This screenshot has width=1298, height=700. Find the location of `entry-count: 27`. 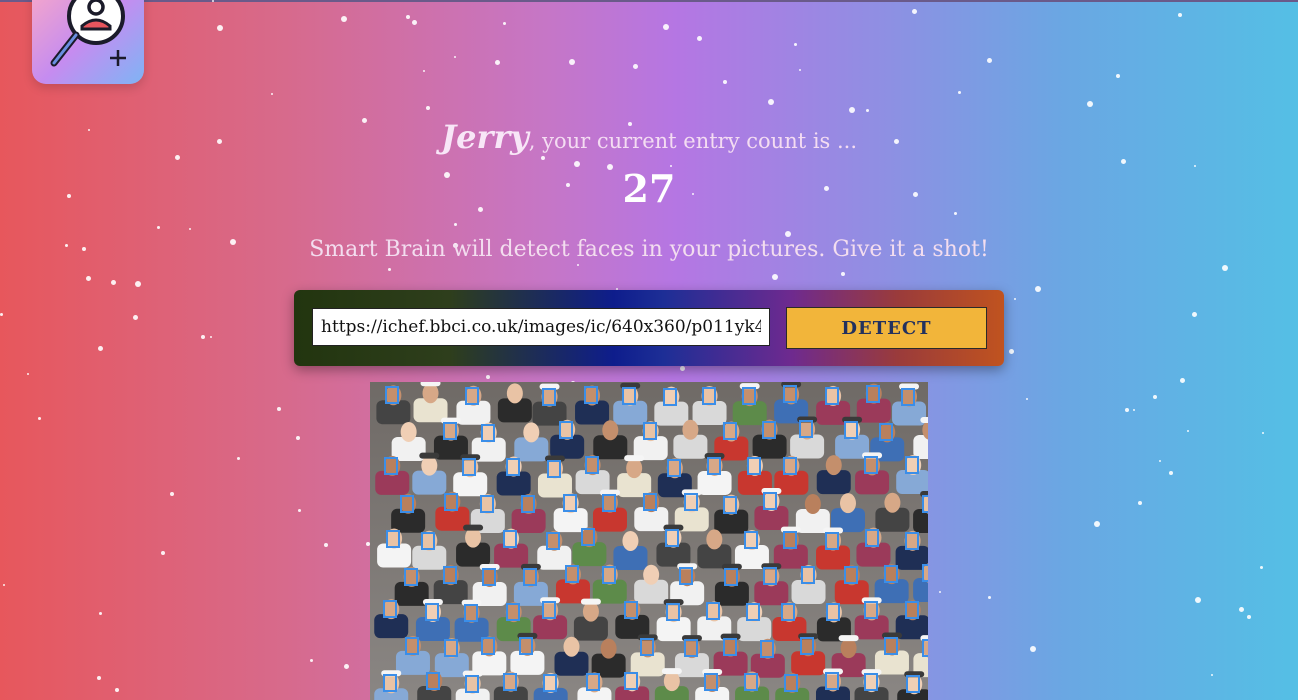

entry-count: 27 is located at coordinates (649, 188).